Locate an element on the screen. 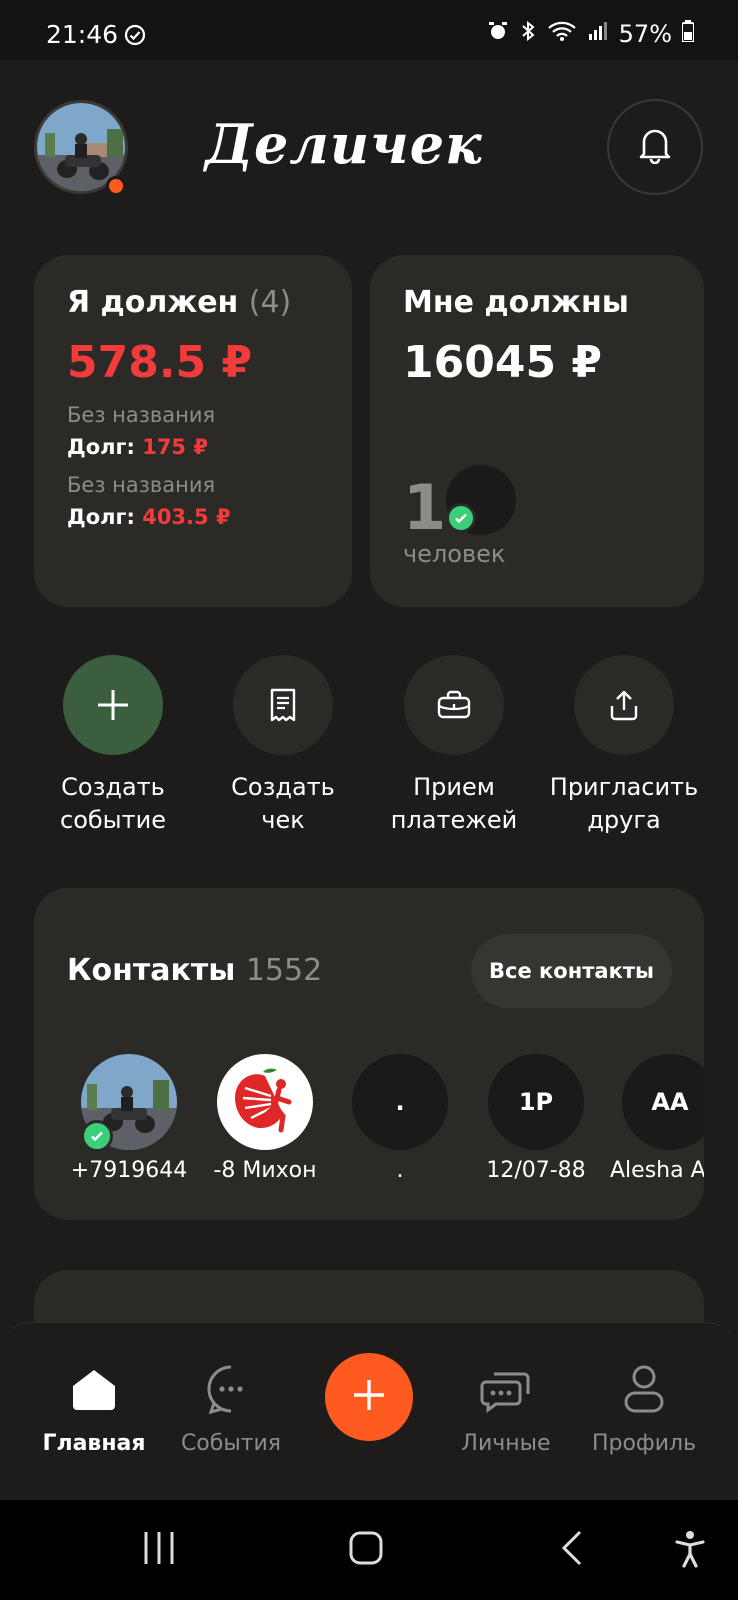 The height and width of the screenshot is (1600, 738). i-owe-title: Я должен (4) is located at coordinates (179, 302).